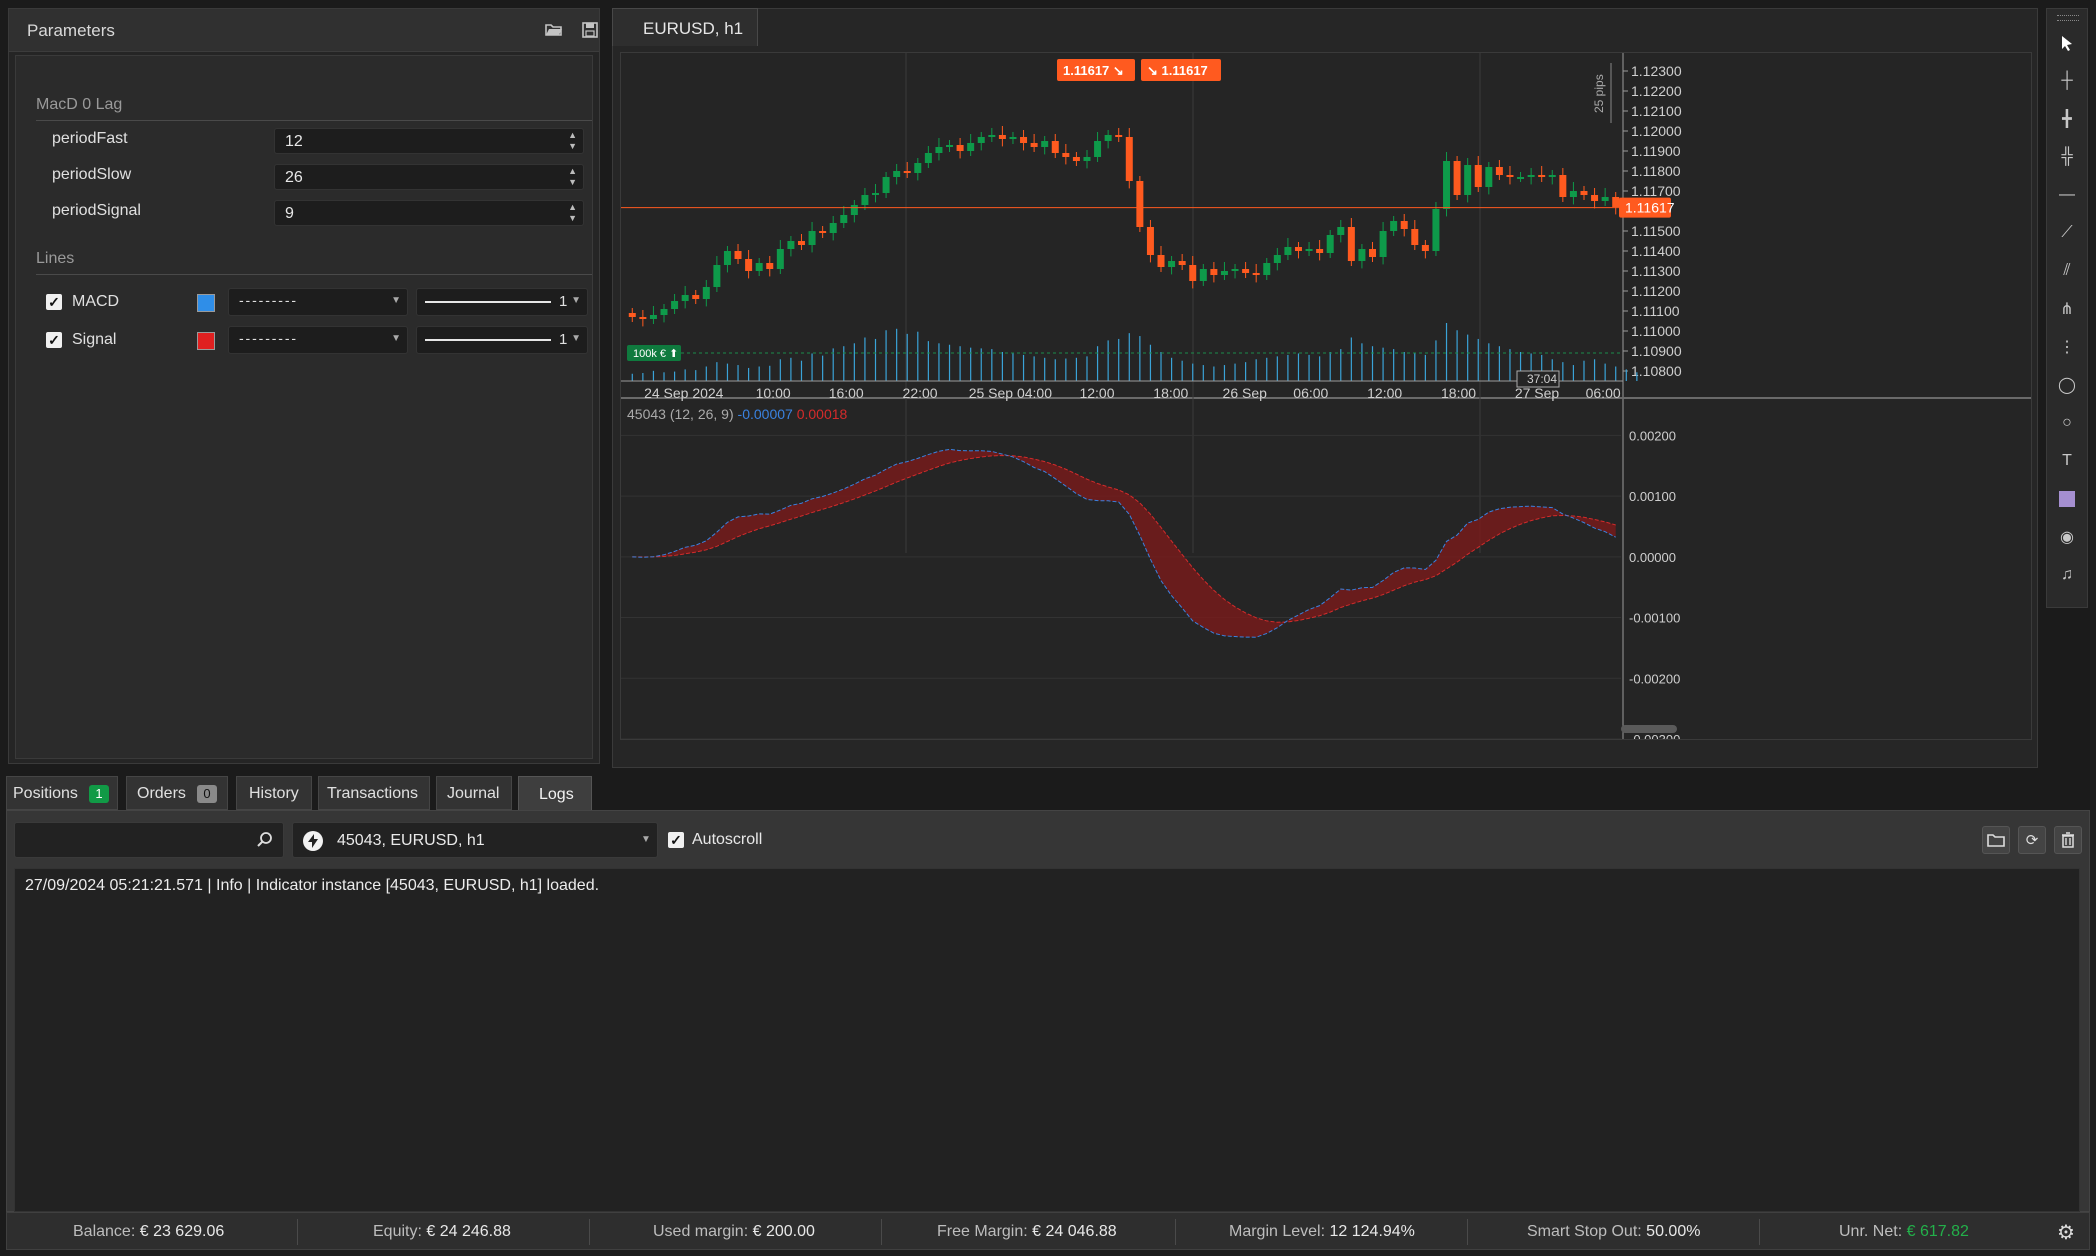  Describe the element at coordinates (2032, 840) in the screenshot. I see `refresh-icon: ⟳` at that location.